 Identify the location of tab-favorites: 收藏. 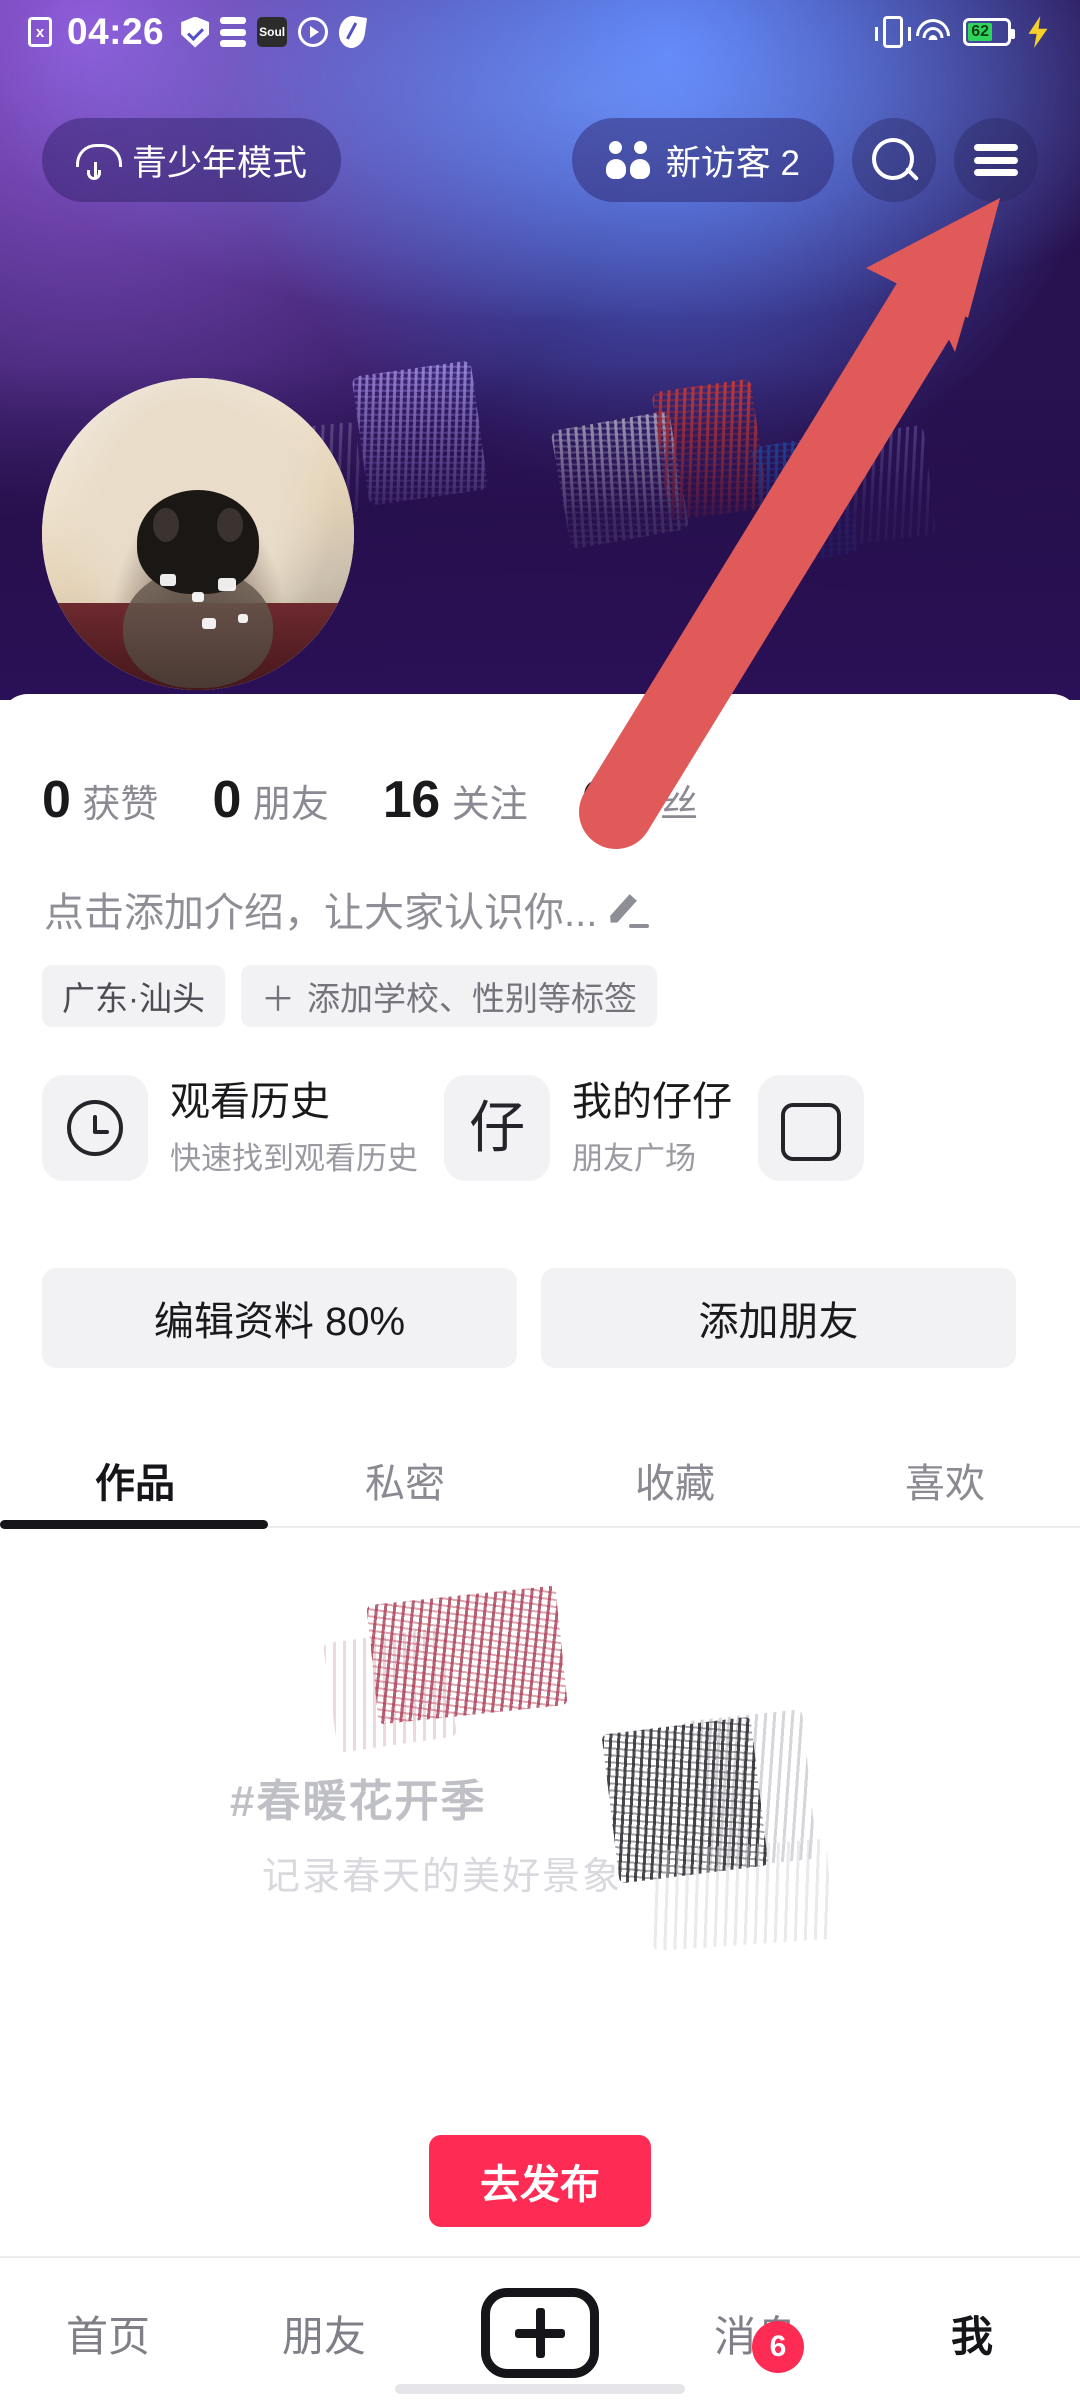
(675, 1480).